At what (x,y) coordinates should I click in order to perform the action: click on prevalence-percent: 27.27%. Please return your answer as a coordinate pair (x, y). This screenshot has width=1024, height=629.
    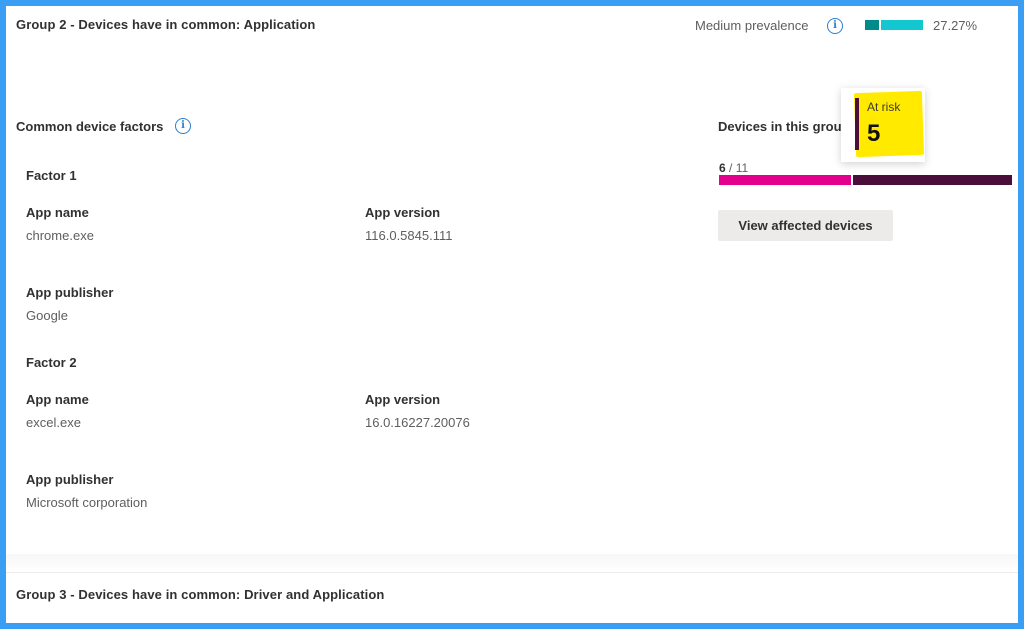
    Looking at the image, I should click on (955, 25).